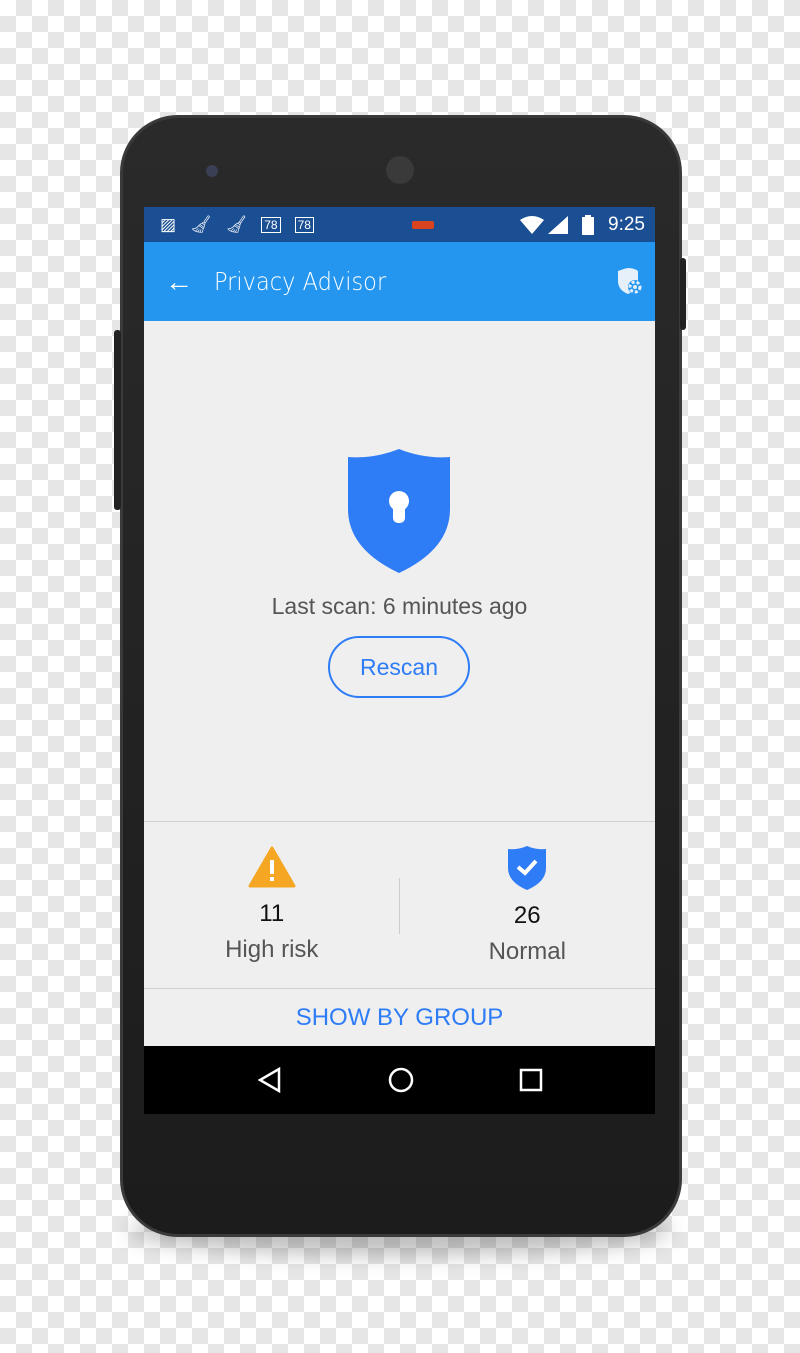 The width and height of the screenshot is (800, 1353). What do you see at coordinates (630, 281) in the screenshot?
I see `shield-gear-icon` at bounding box center [630, 281].